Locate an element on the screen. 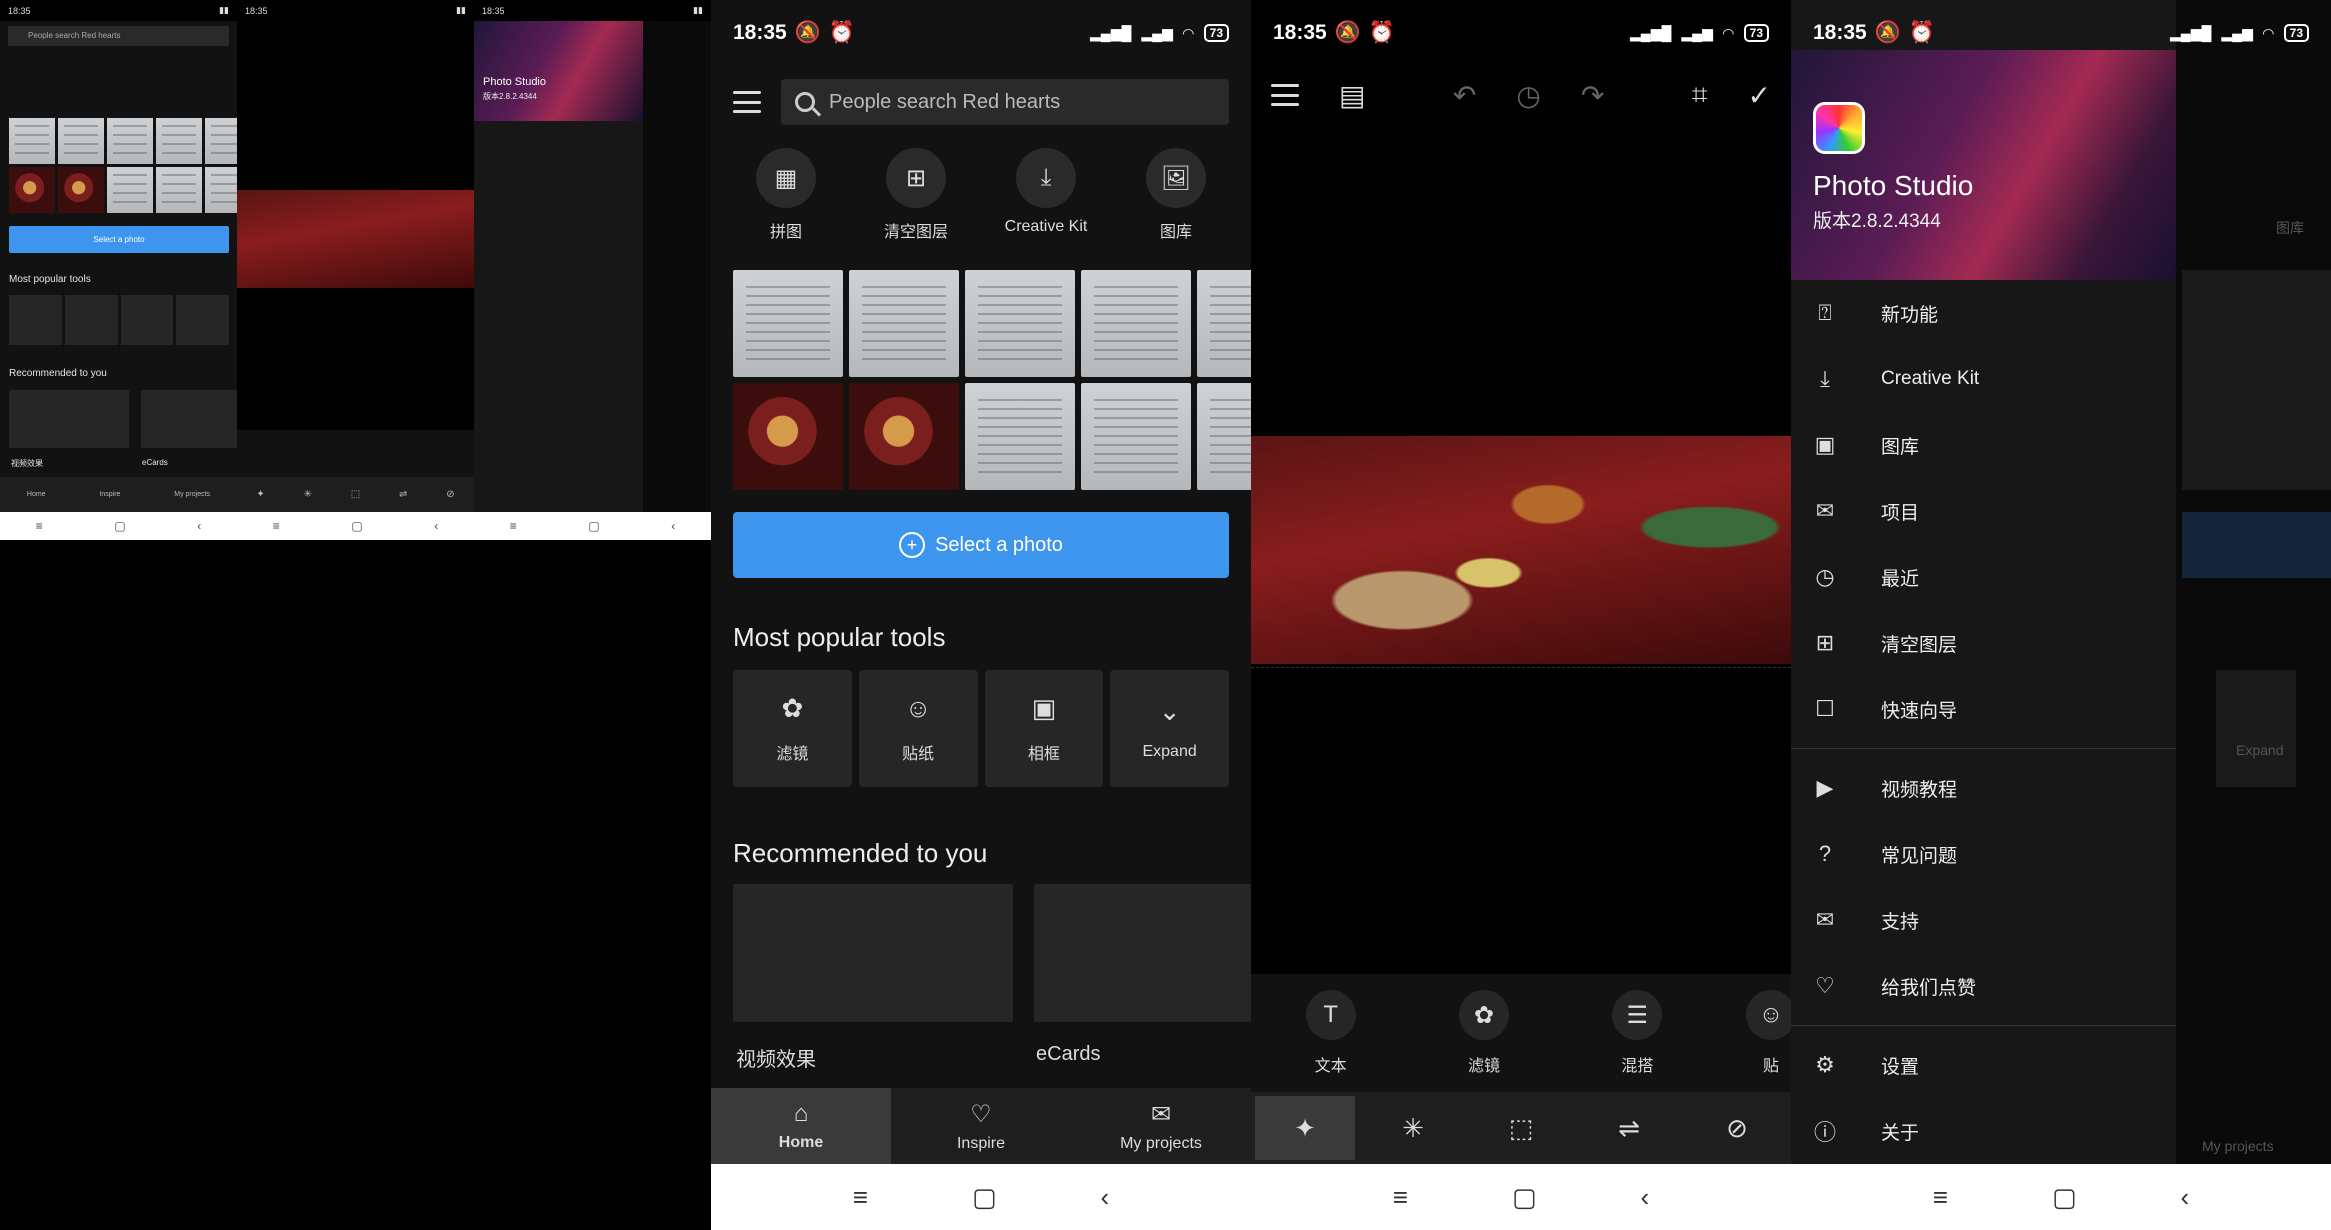  quick-collage: ▦ 拼图 is located at coordinates (786, 195).